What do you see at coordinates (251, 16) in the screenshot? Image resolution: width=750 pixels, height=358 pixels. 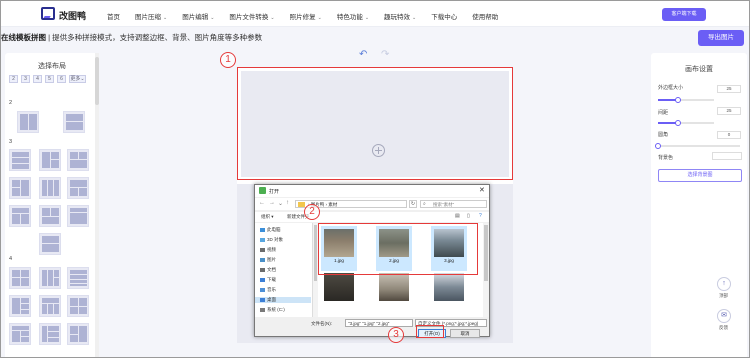 I see `nav-item: 图片文件转换 ⌄` at bounding box center [251, 16].